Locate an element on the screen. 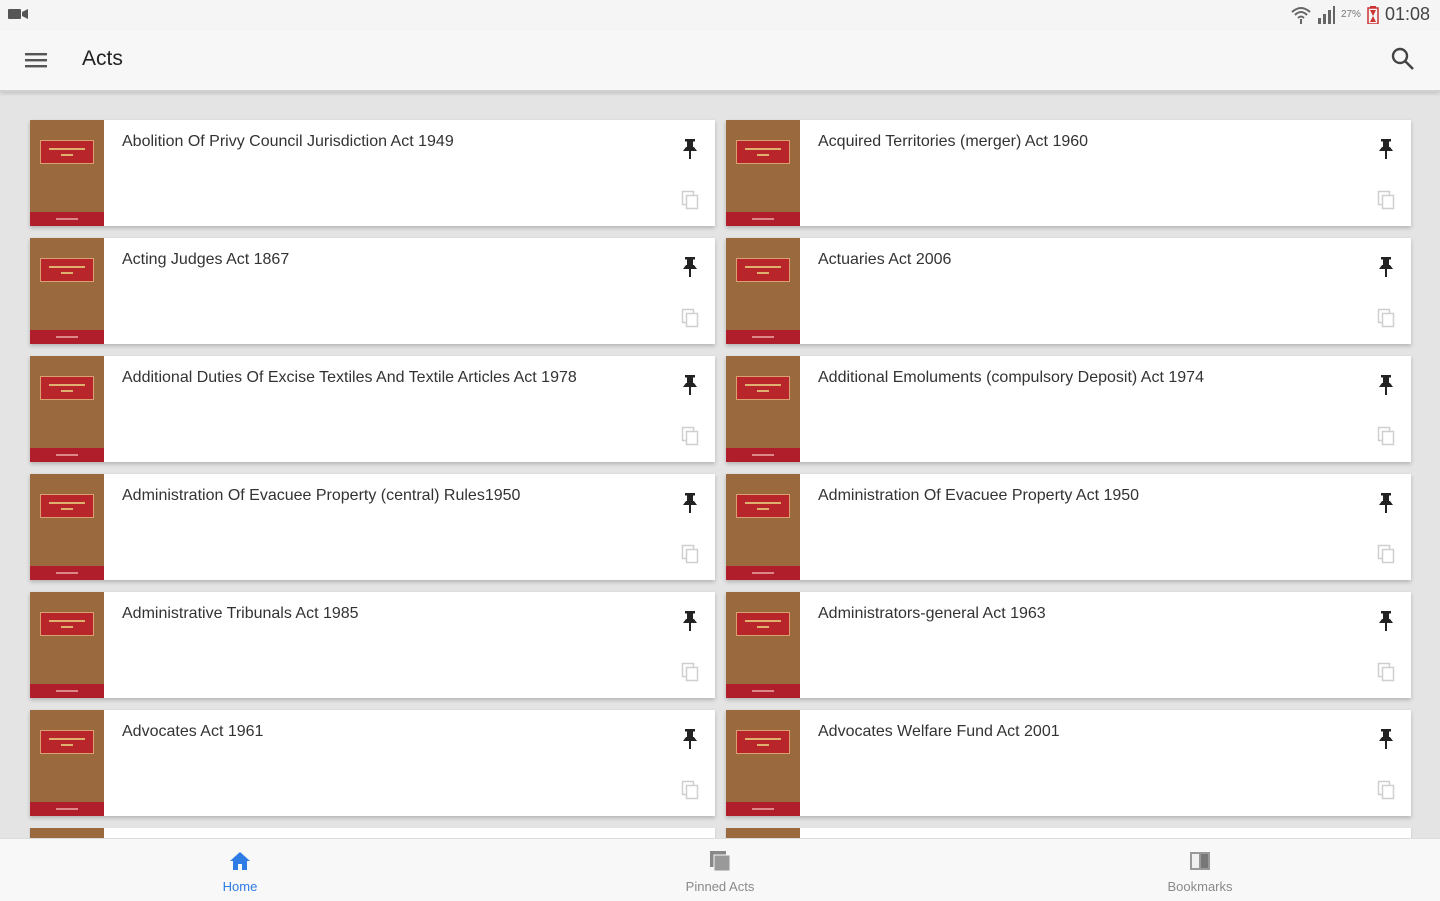 The height and width of the screenshot is (901, 1440). act-title: Administrators-general Act 1963 is located at coordinates (932, 613).